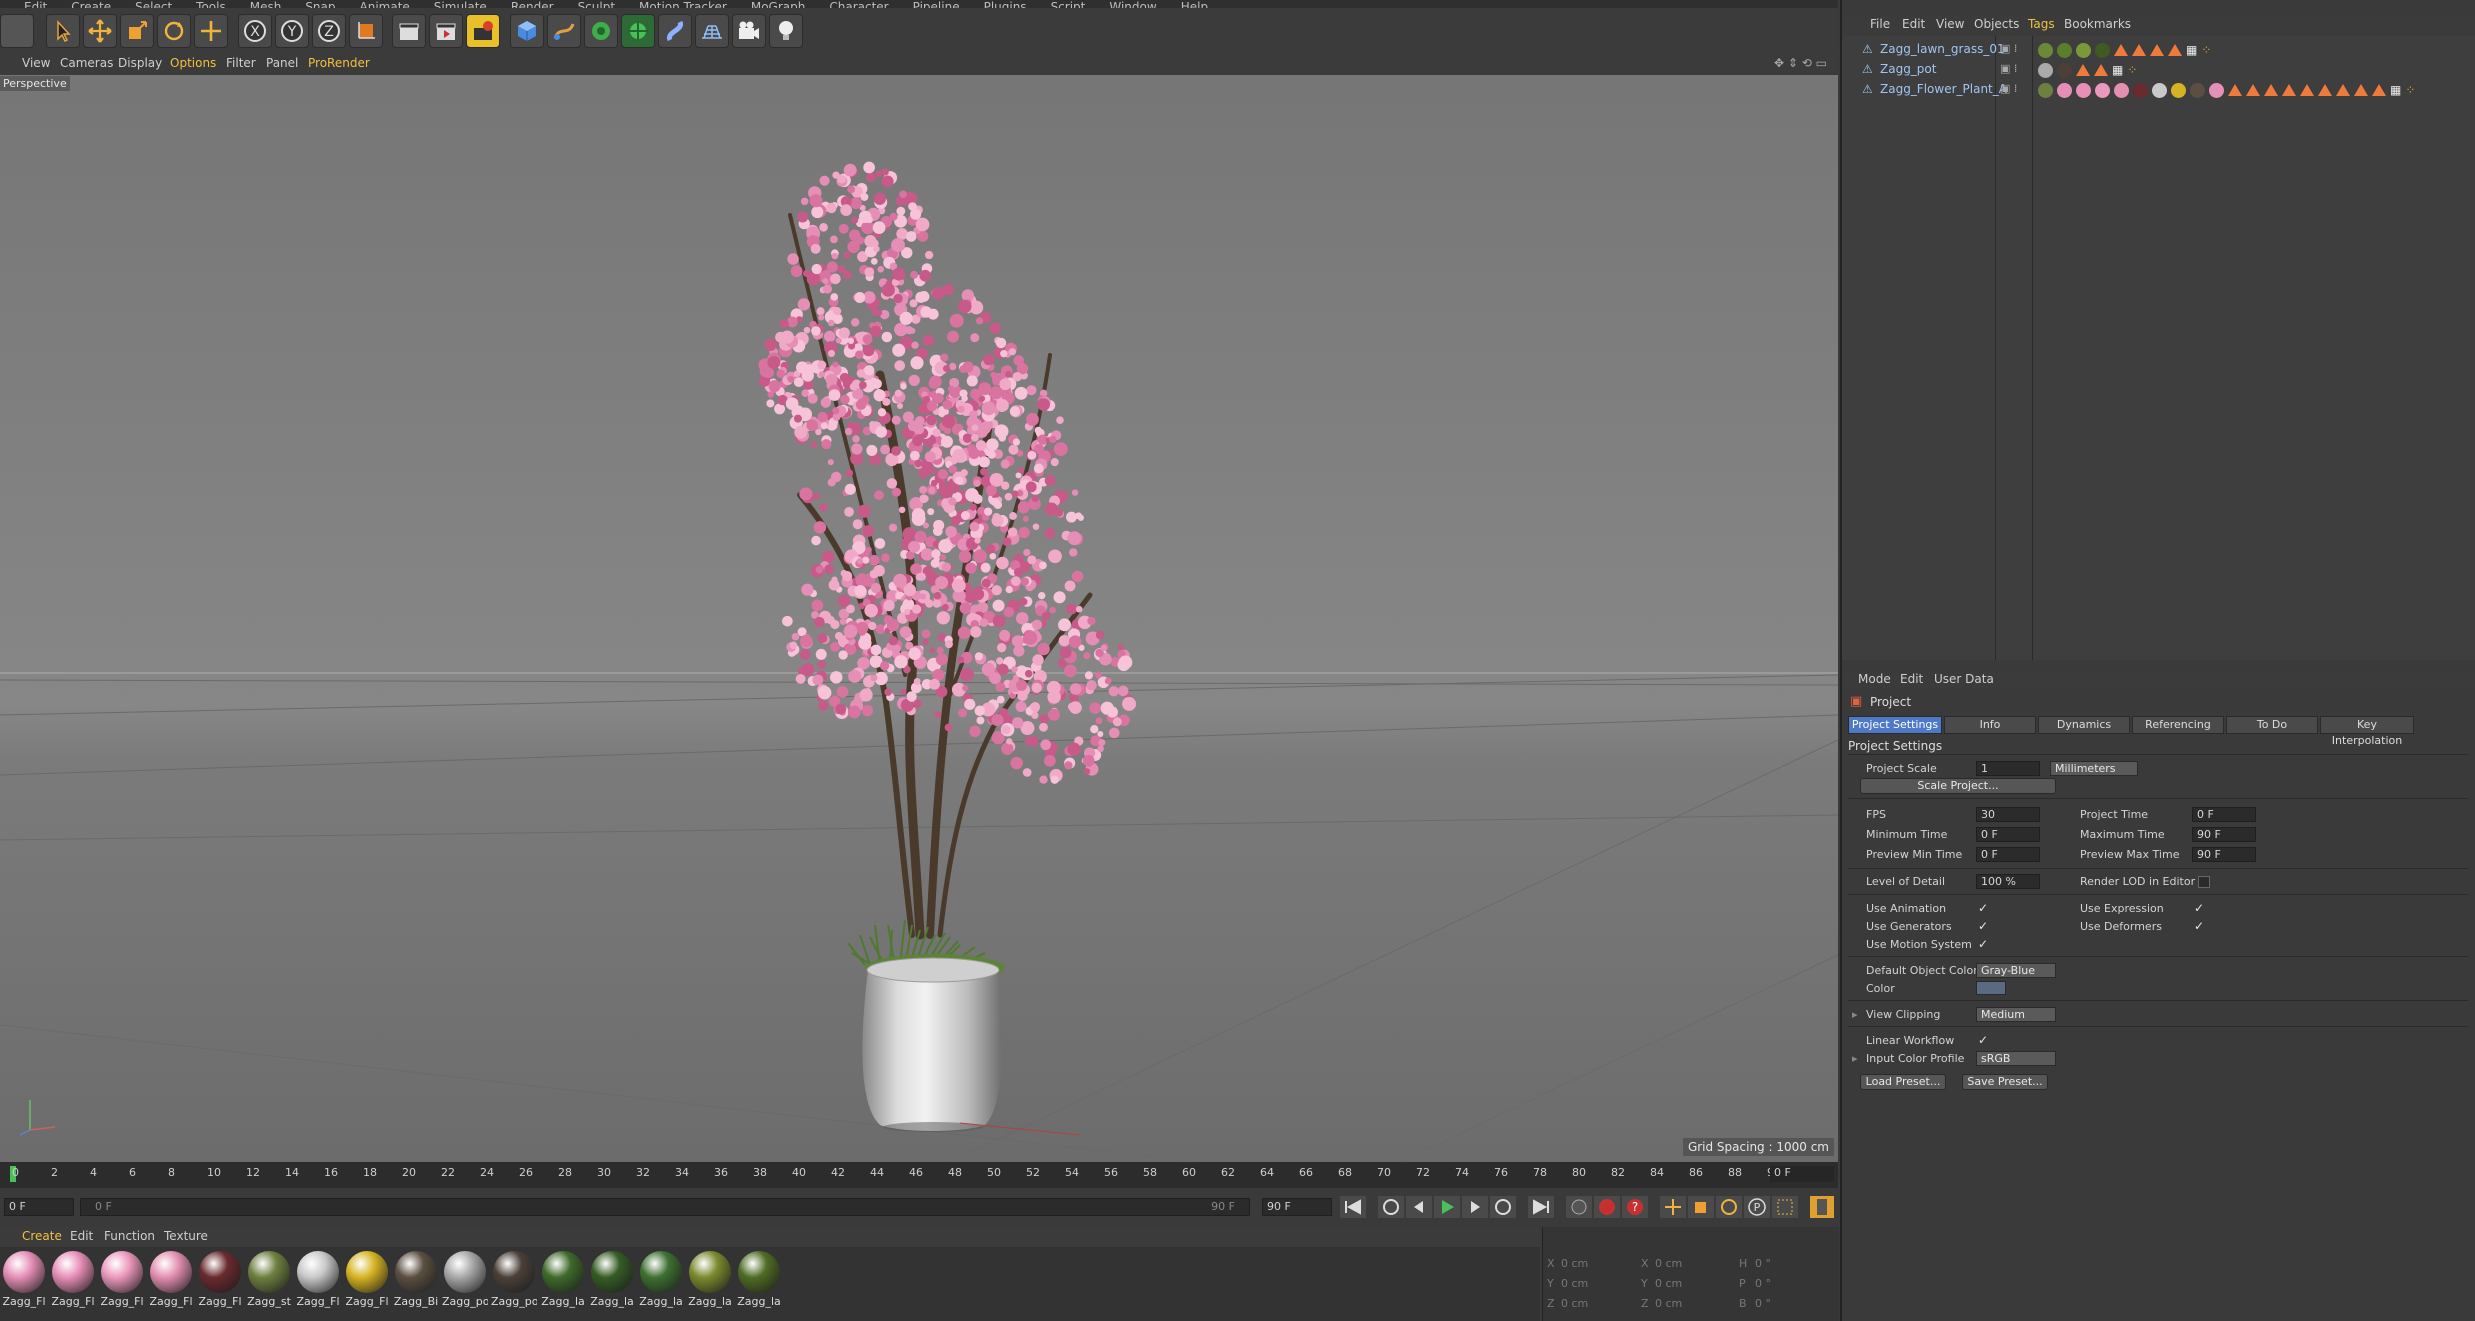  I want to click on subdivision-button, so click(601, 31).